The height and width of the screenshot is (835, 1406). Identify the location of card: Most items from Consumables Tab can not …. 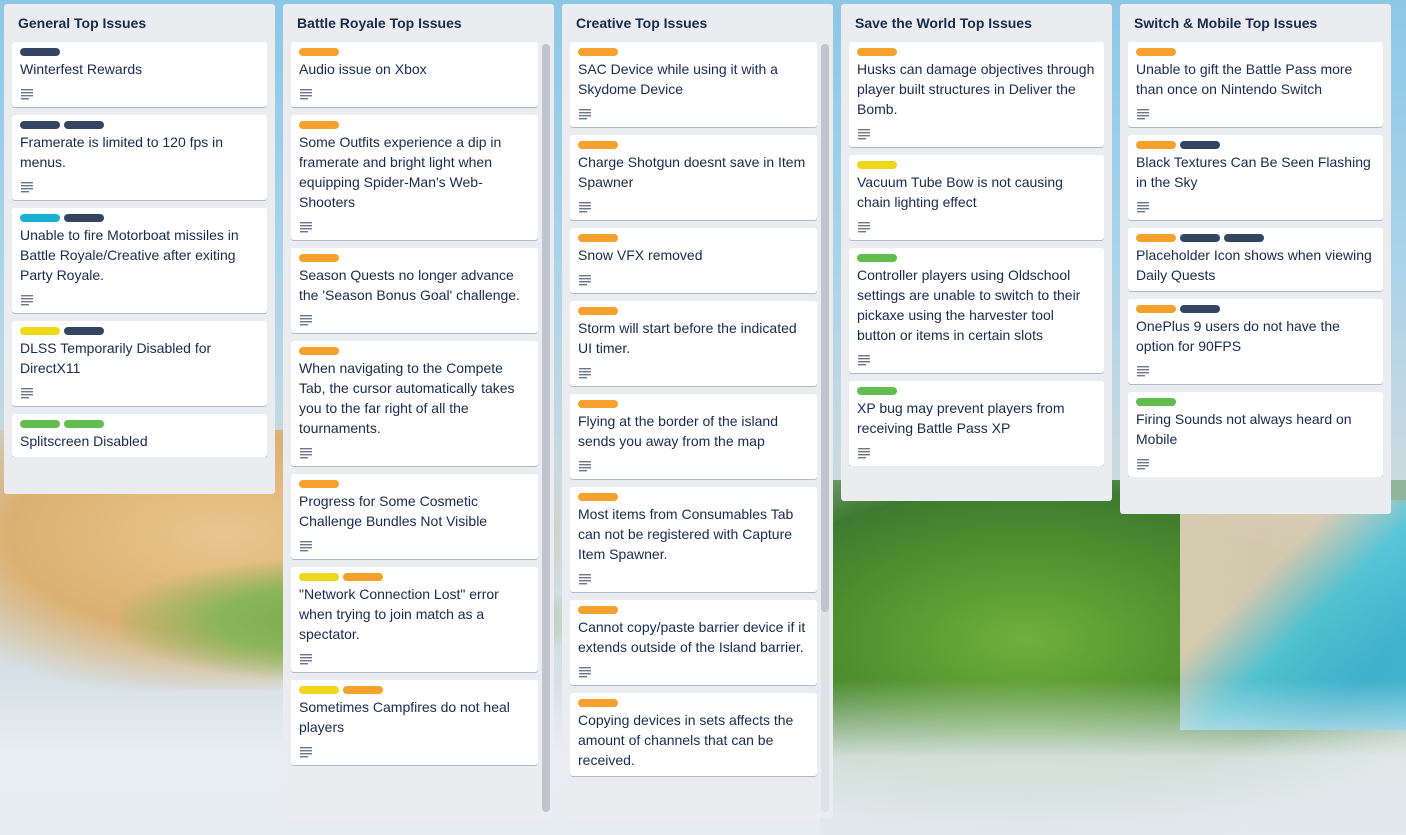
(693, 539).